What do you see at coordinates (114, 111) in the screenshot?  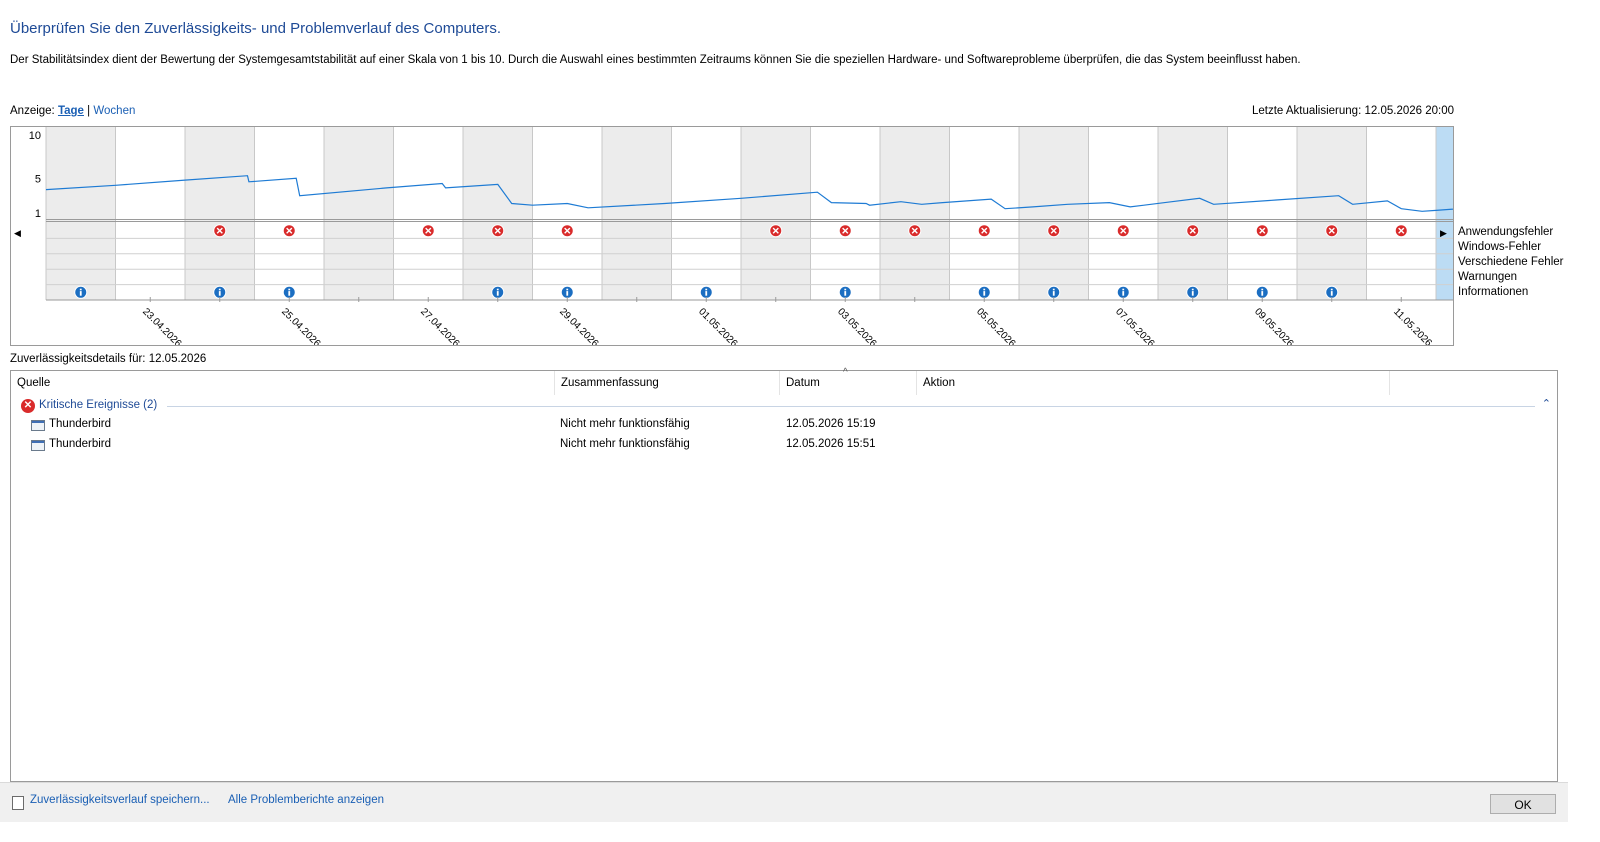 I see `view-weeks-link: Wochen` at bounding box center [114, 111].